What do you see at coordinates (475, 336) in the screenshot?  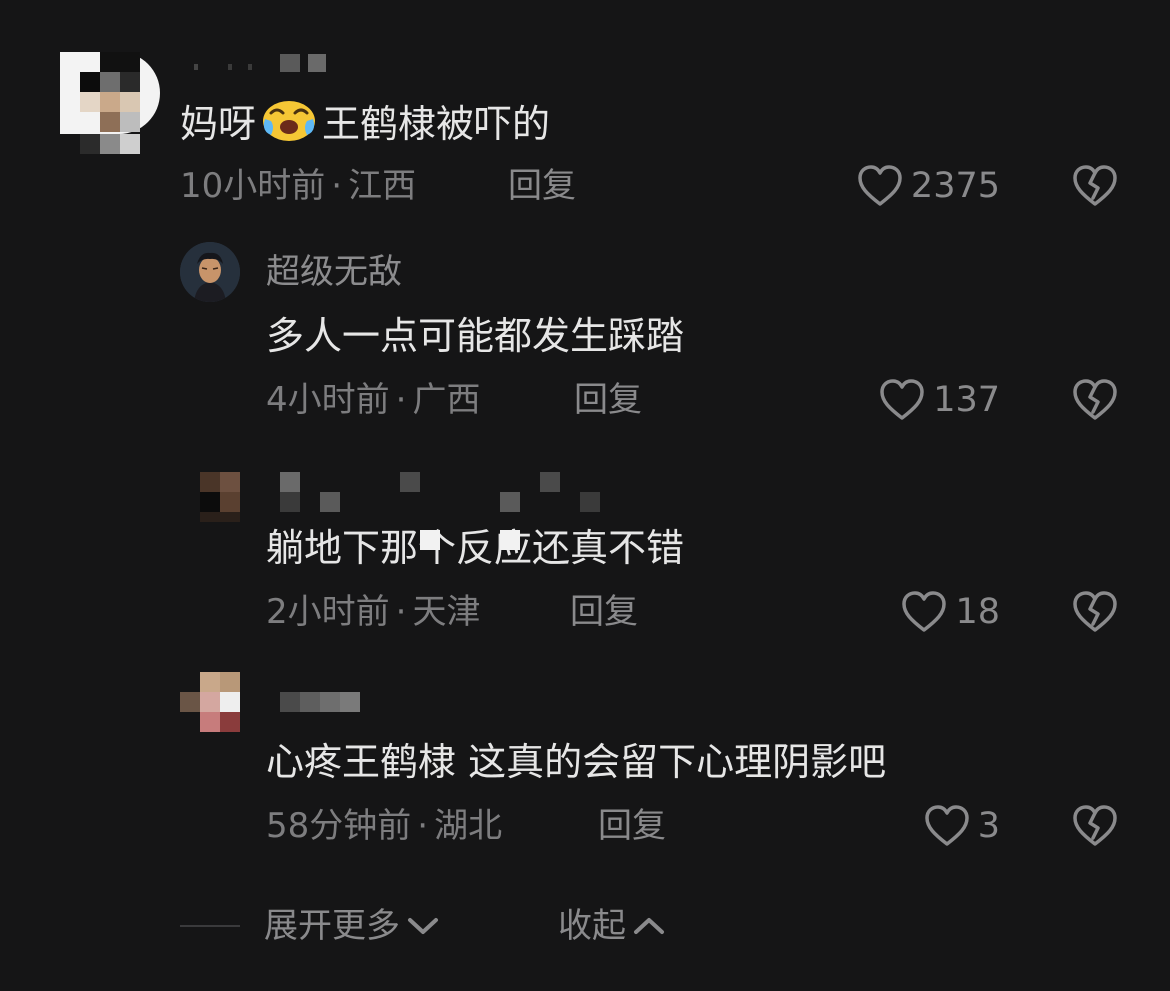 I see `comment-text: 多人一点可能都发生踩踏` at bounding box center [475, 336].